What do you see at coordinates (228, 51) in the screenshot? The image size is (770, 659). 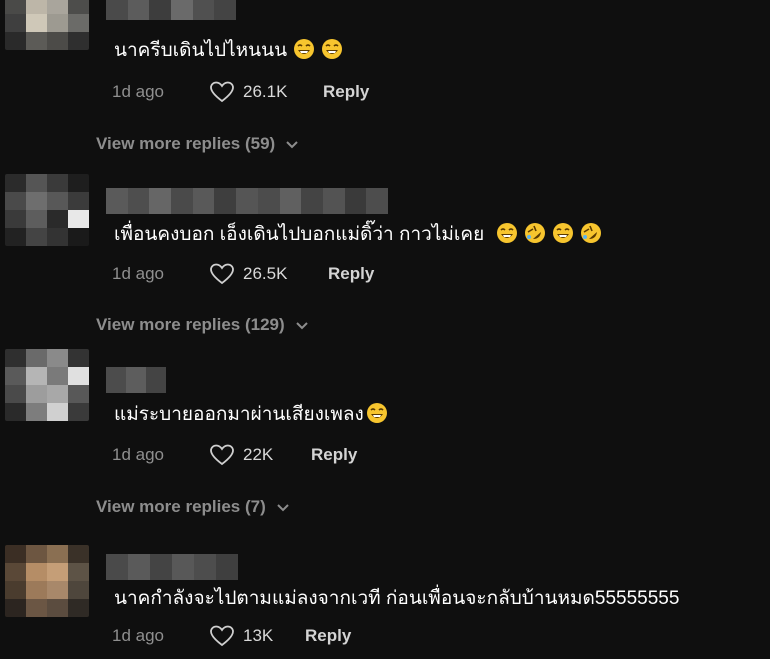 I see `comment-text: นาครีบเดินไปไหนนน` at bounding box center [228, 51].